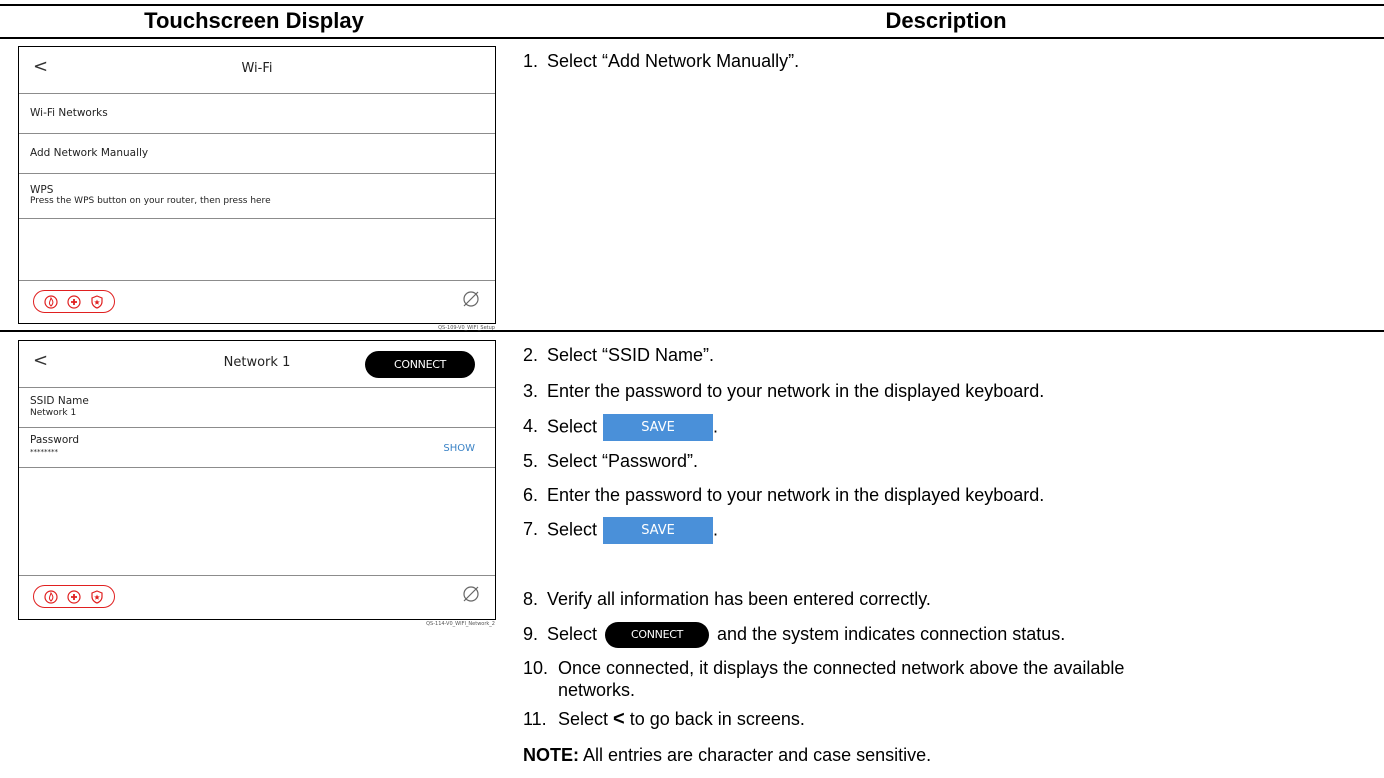 Image resolution: width=1384 pixels, height=778 pixels. I want to click on note-label: NOTE:, so click(551, 755).